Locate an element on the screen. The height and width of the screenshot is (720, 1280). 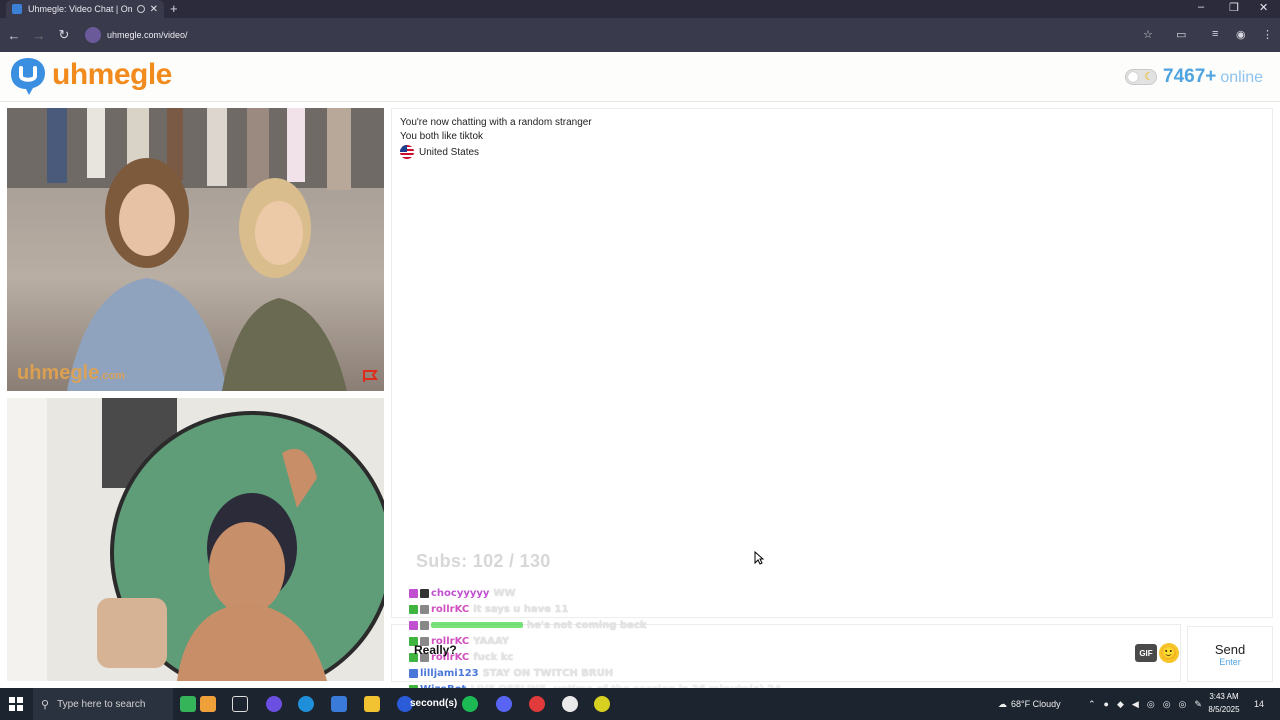
notification-count: 14 is located at coordinates (1259, 704).